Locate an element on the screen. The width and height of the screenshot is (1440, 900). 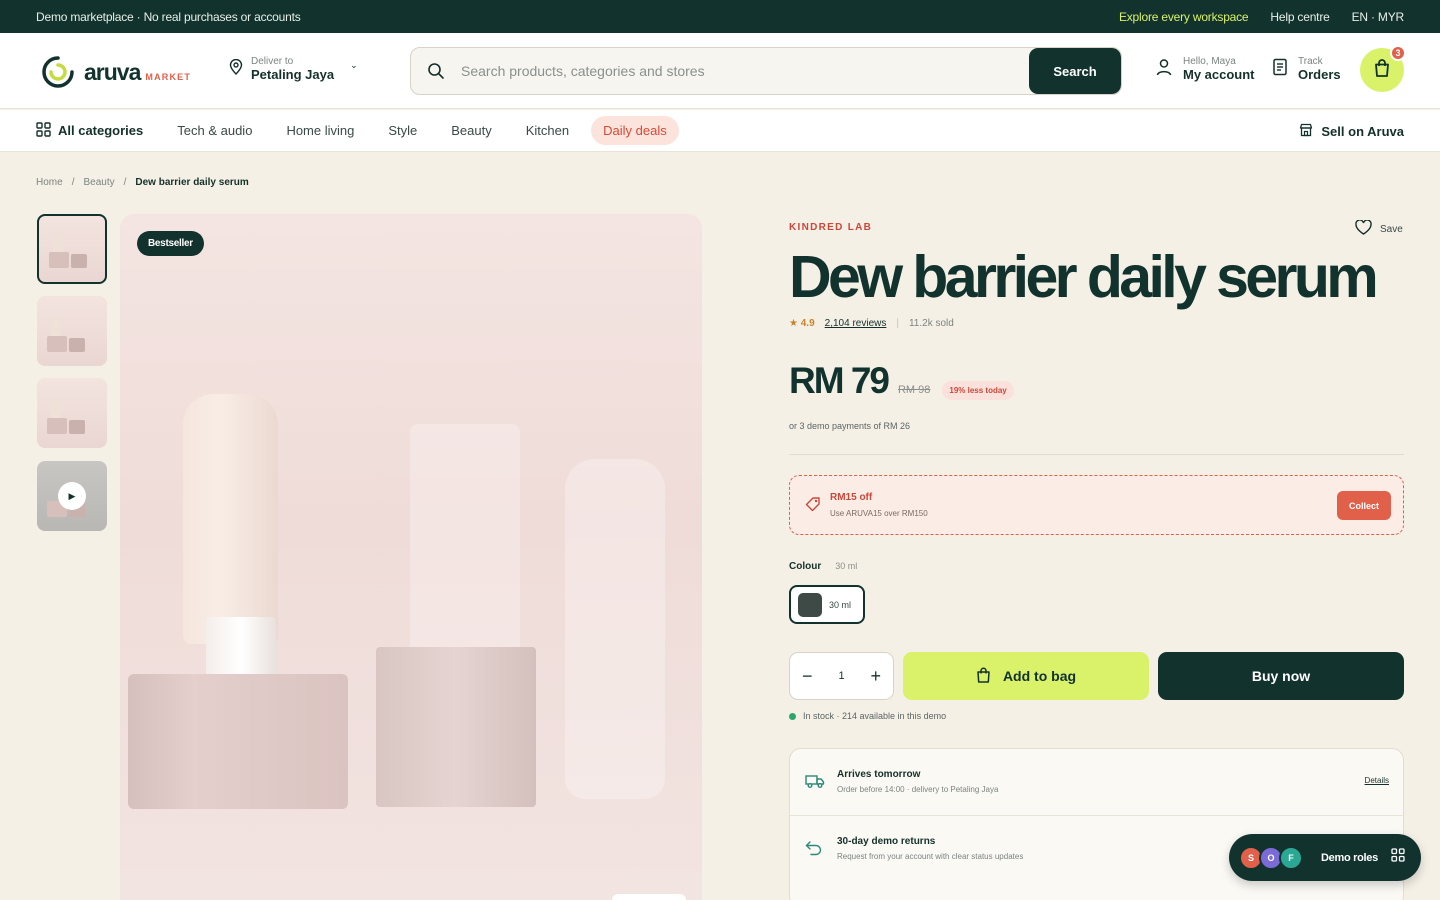
stock-text: In stock · 214 available in this demo is located at coordinates (875, 716).